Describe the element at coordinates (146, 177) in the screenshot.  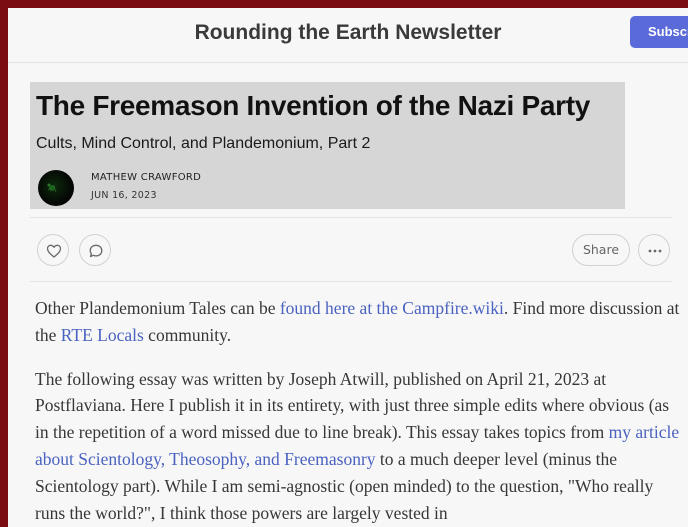
I see `author-name: MATHEW CRAWFORD` at that location.